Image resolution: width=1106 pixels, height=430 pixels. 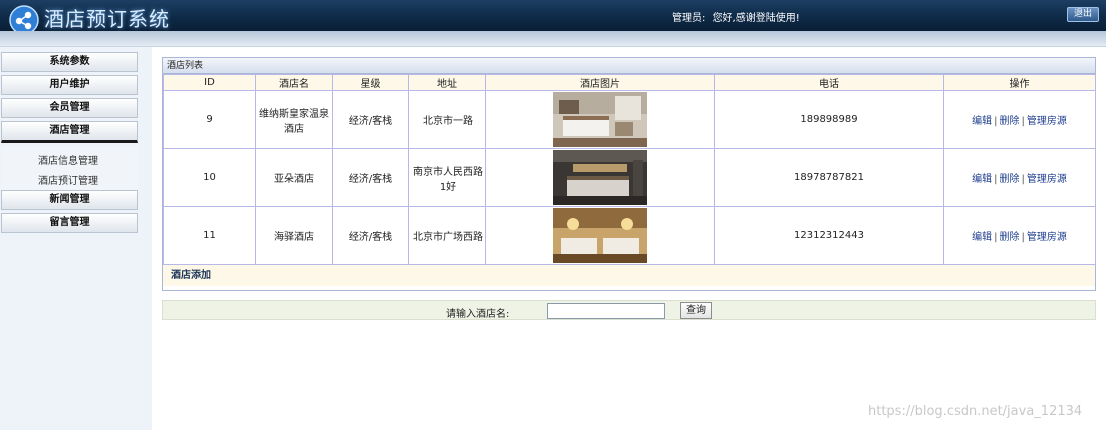 What do you see at coordinates (447, 82) in the screenshot?
I see `column-header-address: 地址` at bounding box center [447, 82].